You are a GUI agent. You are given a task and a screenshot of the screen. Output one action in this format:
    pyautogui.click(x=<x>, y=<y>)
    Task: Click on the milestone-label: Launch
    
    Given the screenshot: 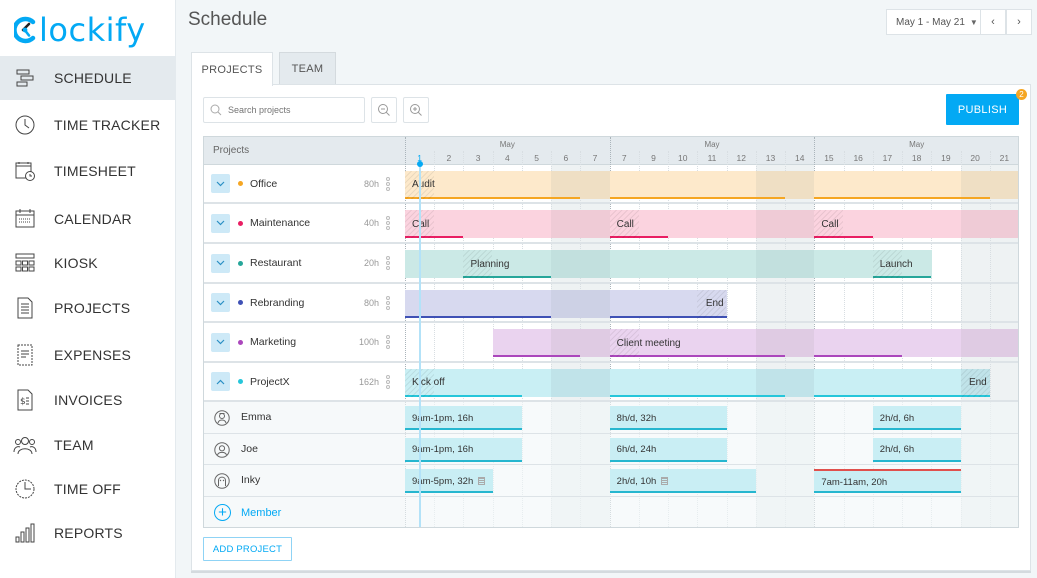 What is the action you would take?
    pyautogui.click(x=893, y=264)
    